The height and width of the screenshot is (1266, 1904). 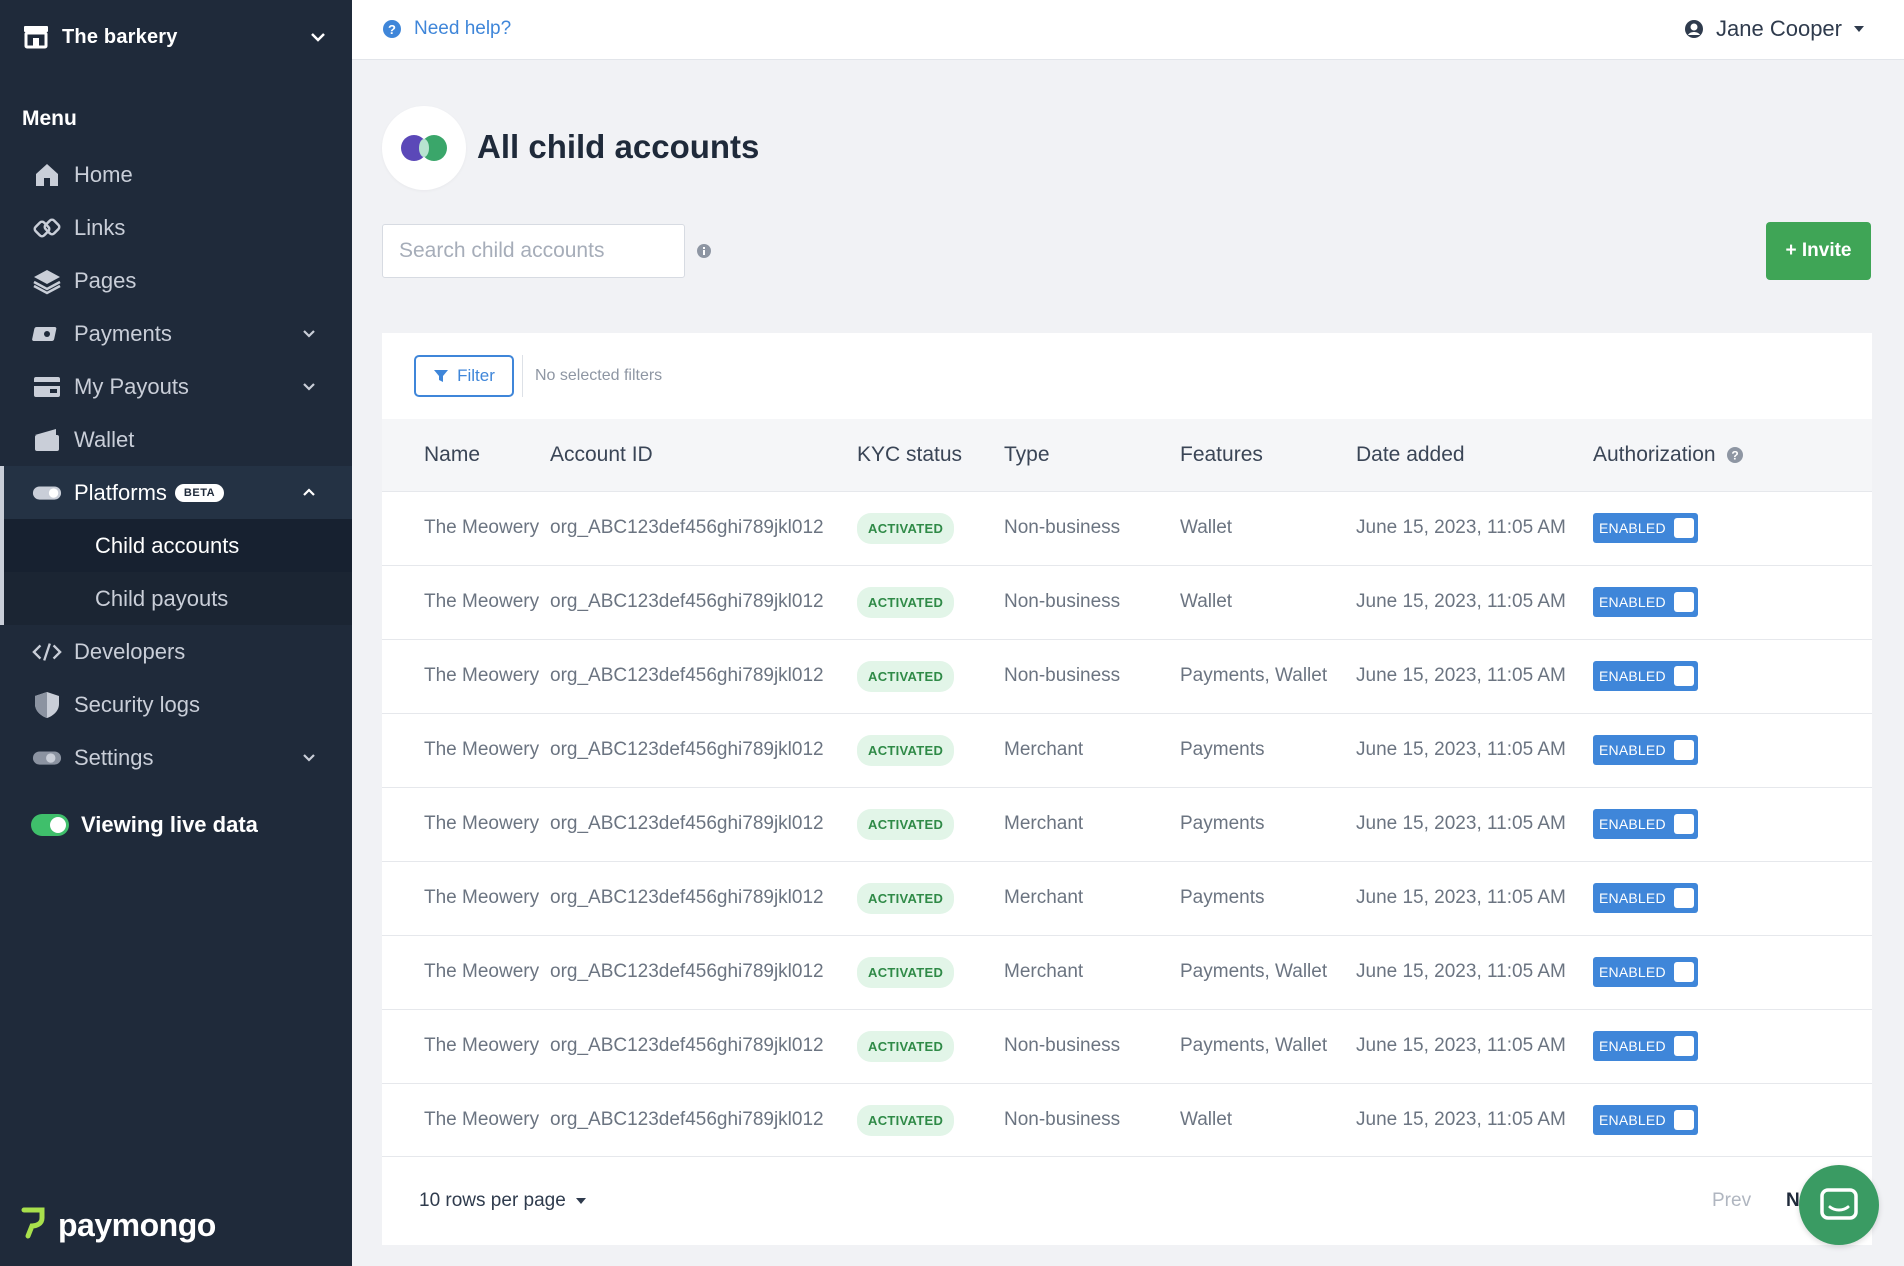 What do you see at coordinates (176, 651) in the screenshot?
I see `sidebar-item-developers: Developers` at bounding box center [176, 651].